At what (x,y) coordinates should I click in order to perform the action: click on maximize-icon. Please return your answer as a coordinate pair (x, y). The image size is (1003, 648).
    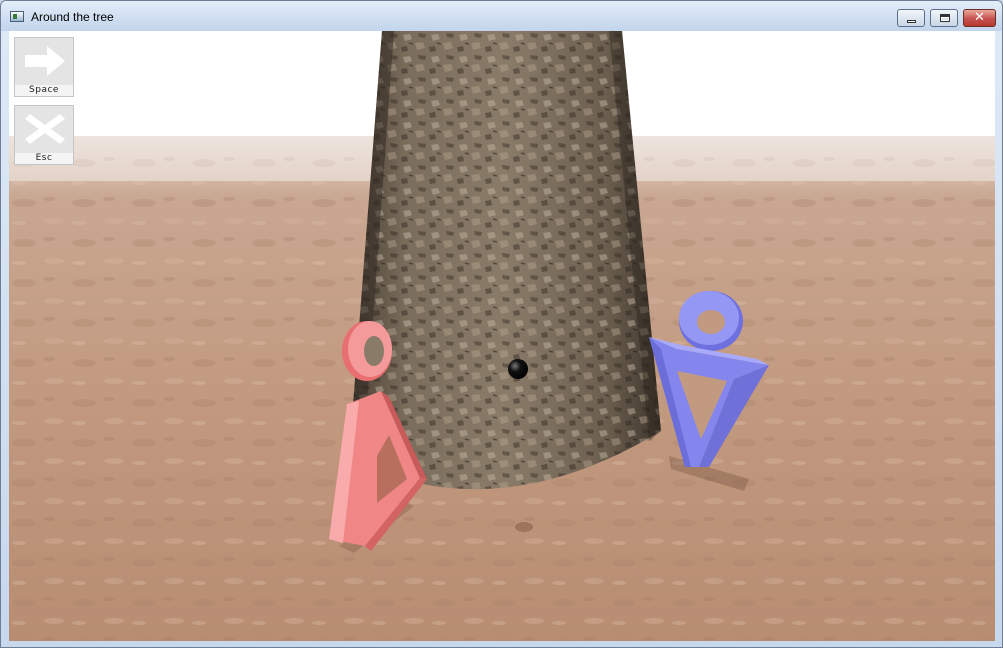
    Looking at the image, I should click on (944, 18).